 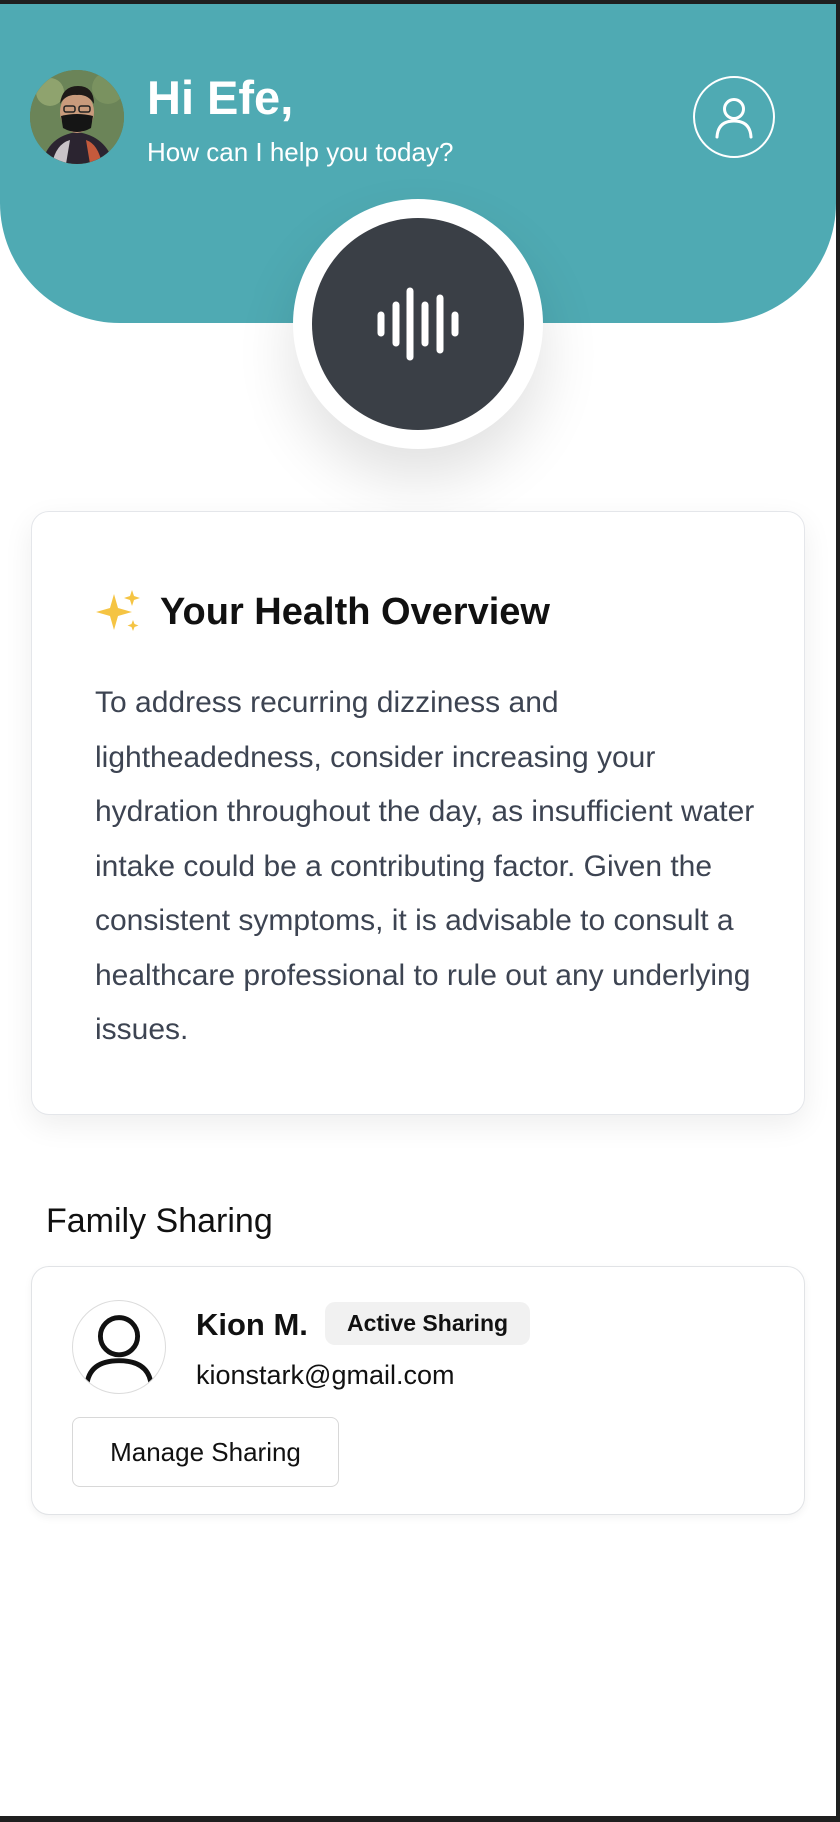 I want to click on voice-button, so click(x=418, y=324).